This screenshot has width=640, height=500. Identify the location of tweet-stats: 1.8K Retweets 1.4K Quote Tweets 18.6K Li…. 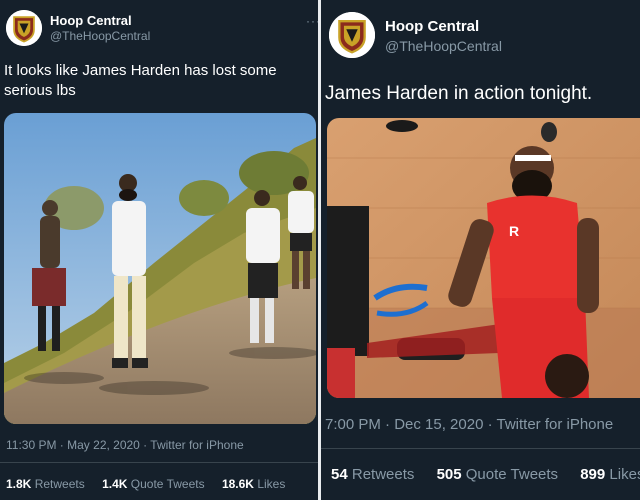
(145, 484).